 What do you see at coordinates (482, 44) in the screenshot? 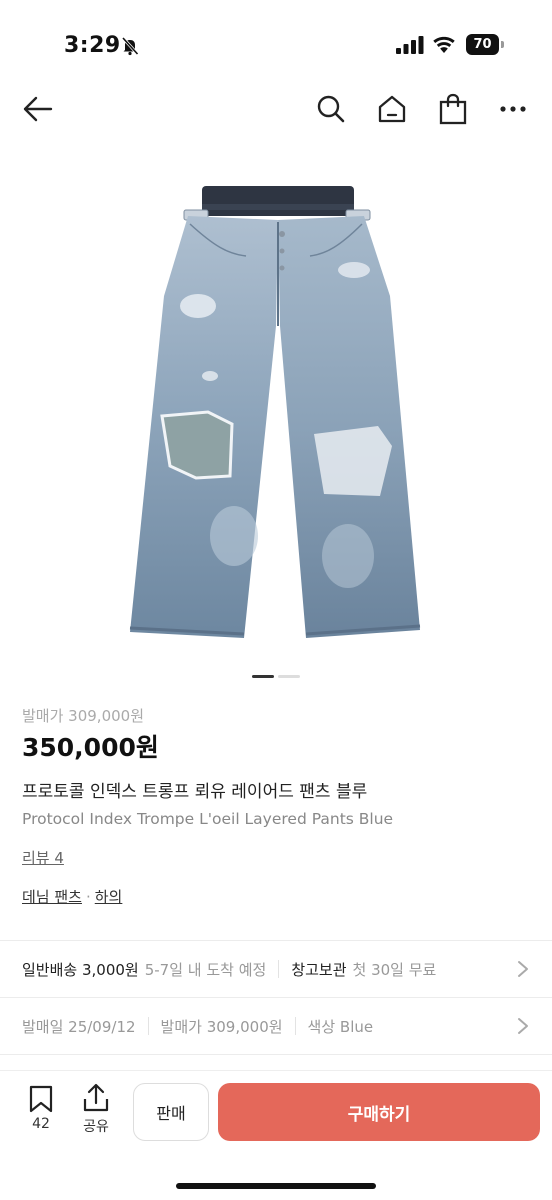
I see `battery-level: 70` at bounding box center [482, 44].